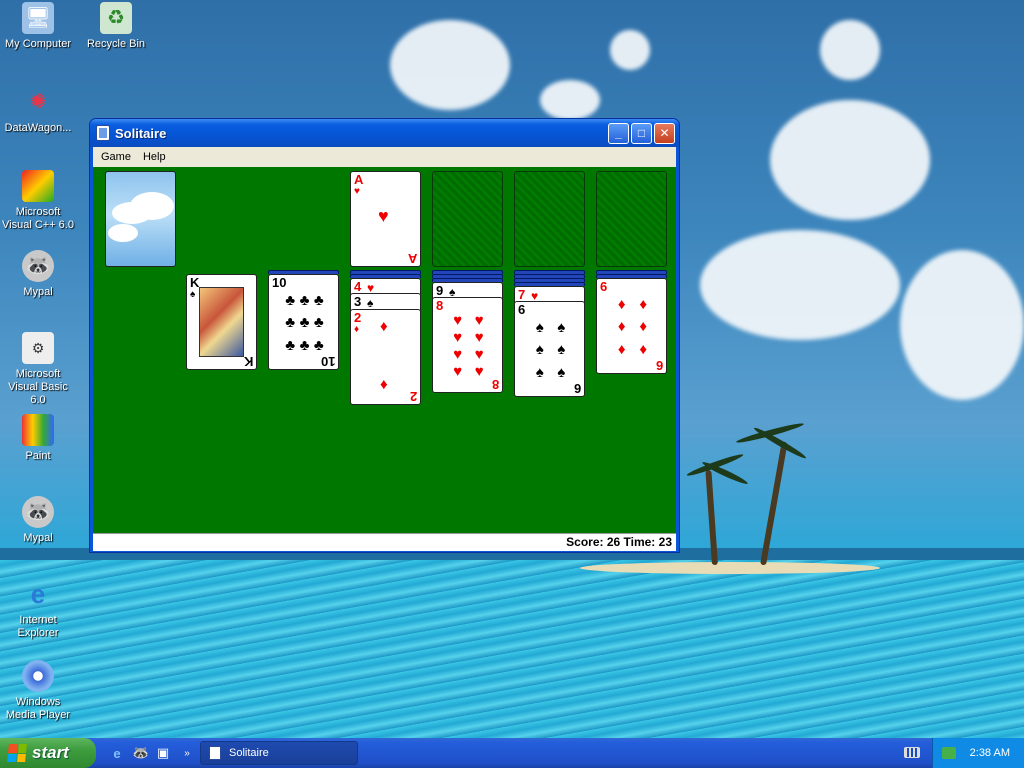 The height and width of the screenshot is (768, 1024). What do you see at coordinates (383, 216) in the screenshot?
I see `heart-icon: ♥` at bounding box center [383, 216].